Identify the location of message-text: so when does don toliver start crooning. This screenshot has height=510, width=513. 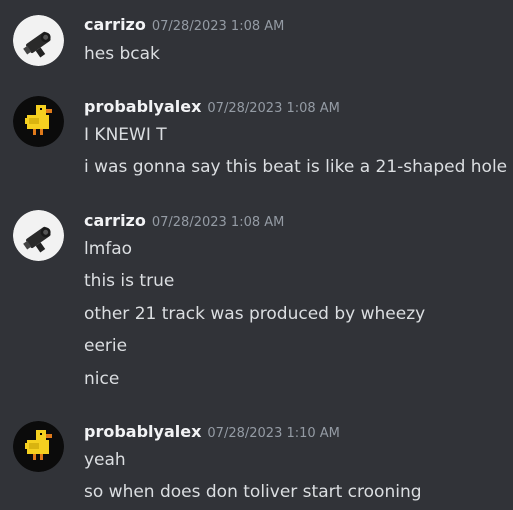
(253, 492).